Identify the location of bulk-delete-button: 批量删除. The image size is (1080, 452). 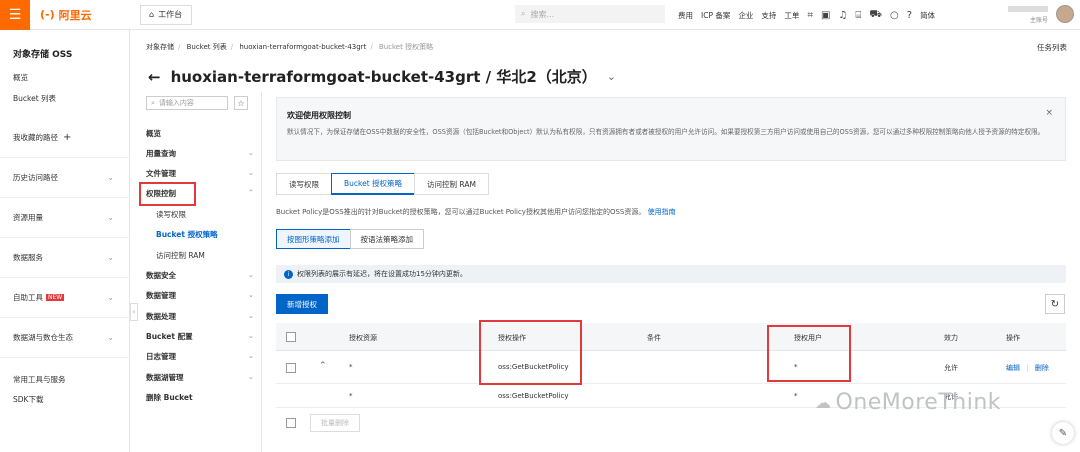
(335, 423).